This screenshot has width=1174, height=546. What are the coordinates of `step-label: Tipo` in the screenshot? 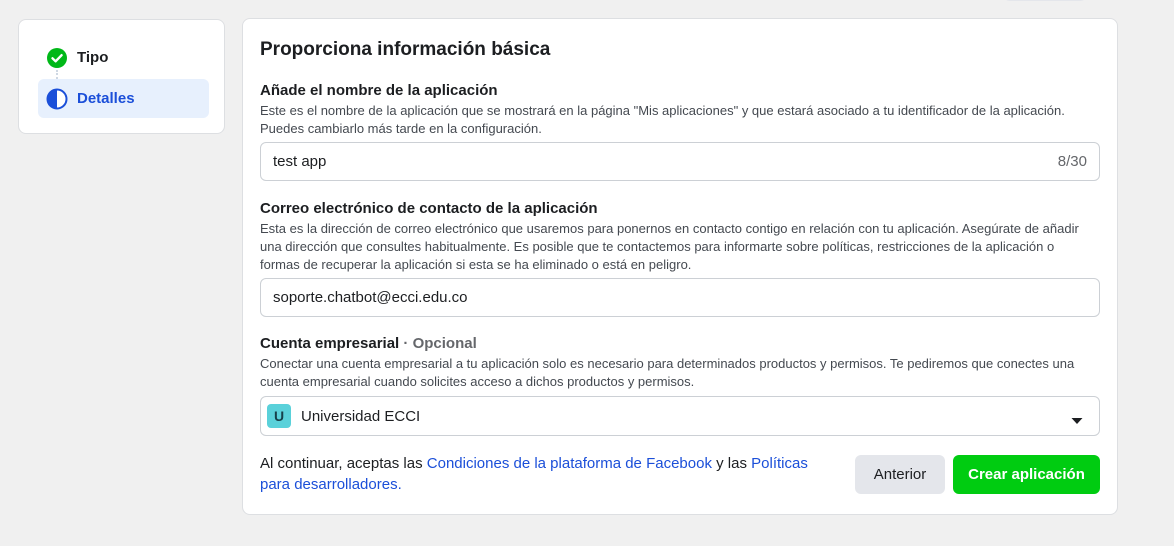 It's located at (93, 57).